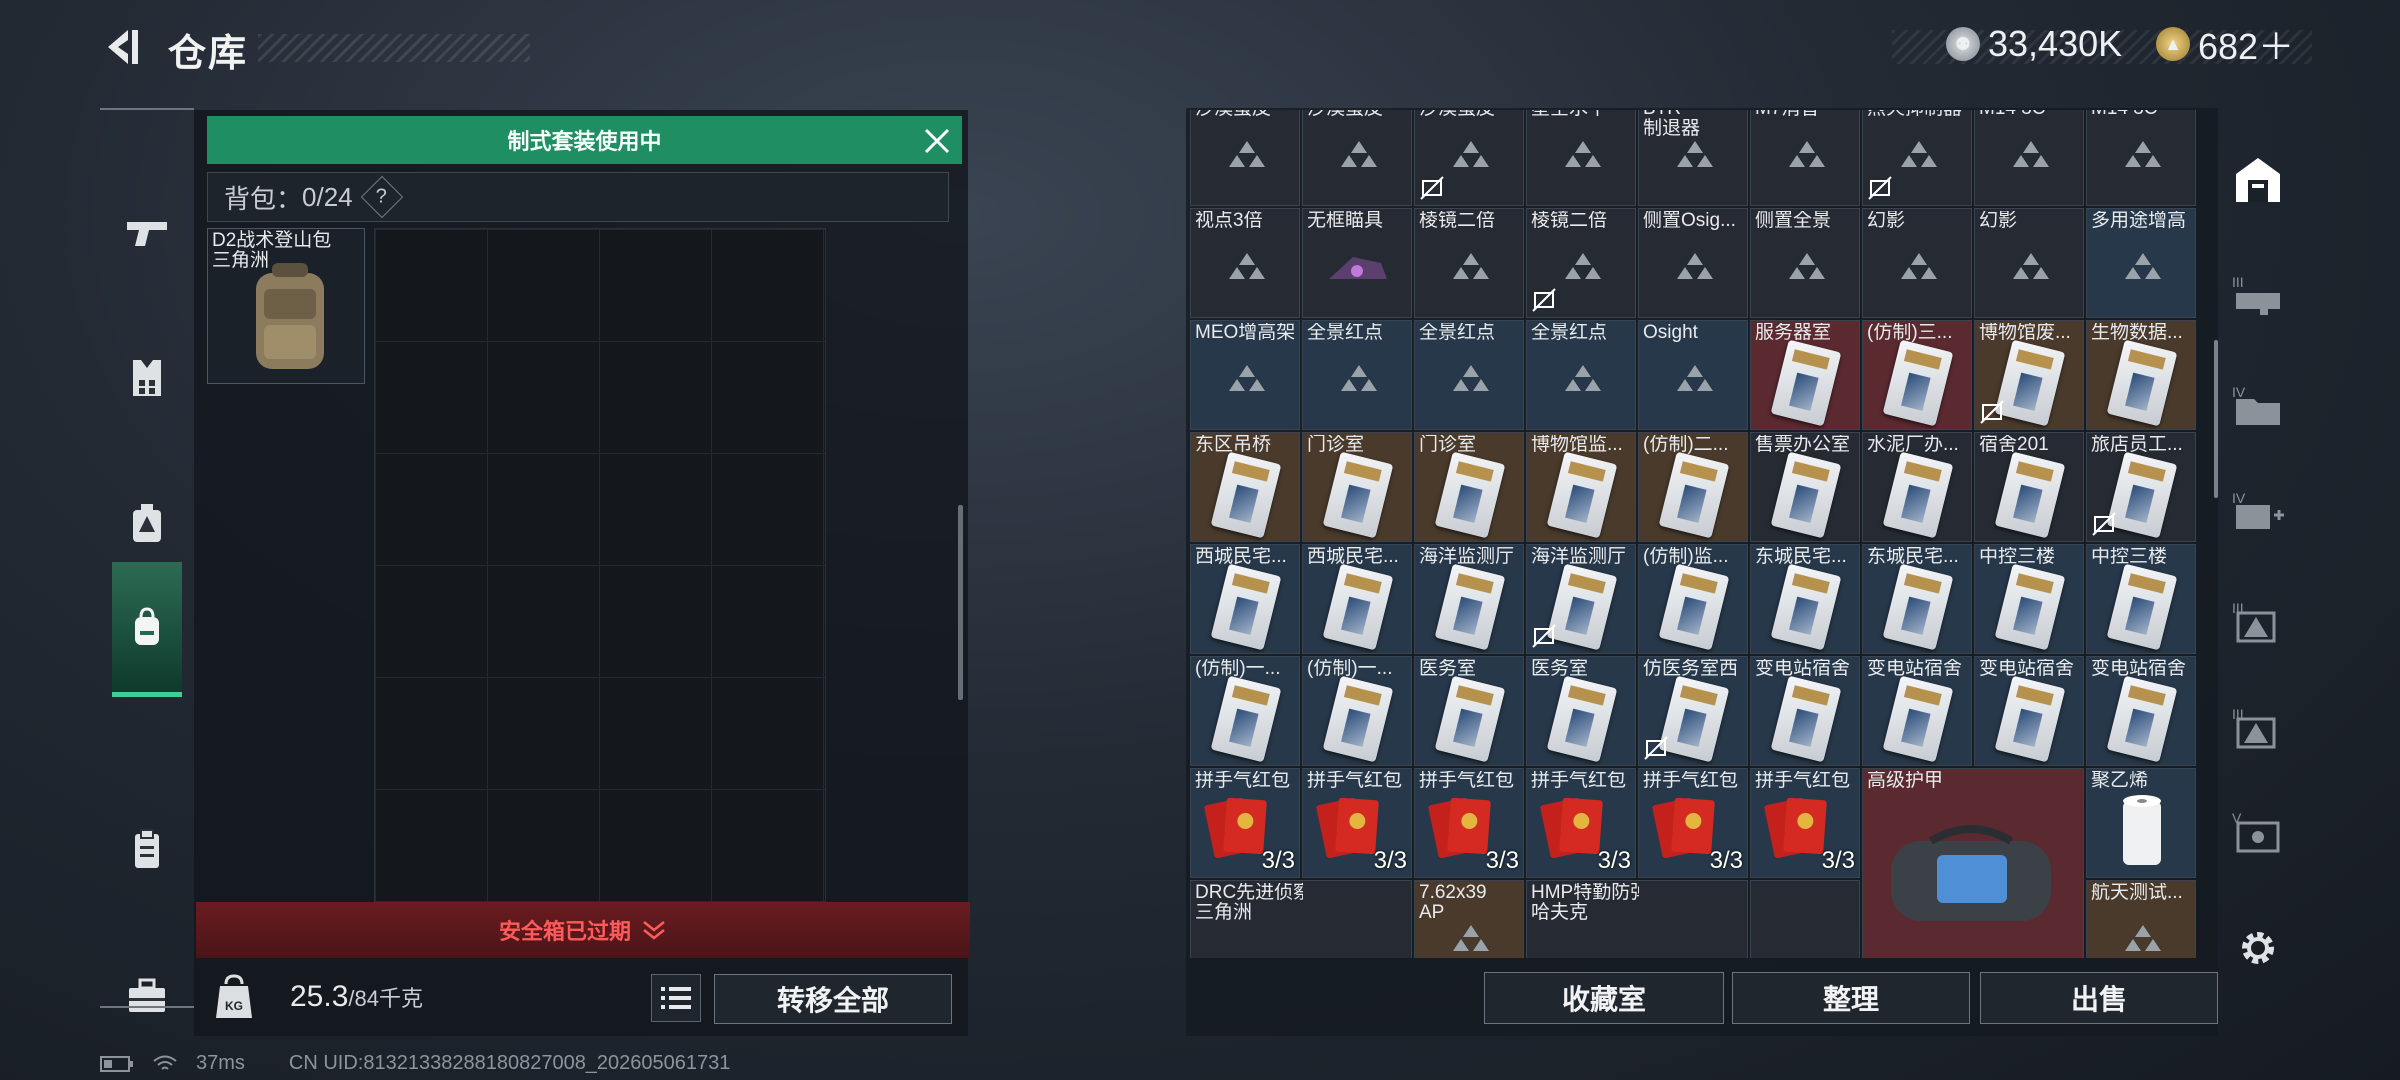 Image resolution: width=2400 pixels, height=1080 pixels. I want to click on equipped-backpack-slot: D2战术登山包 三角洲, so click(286, 306).